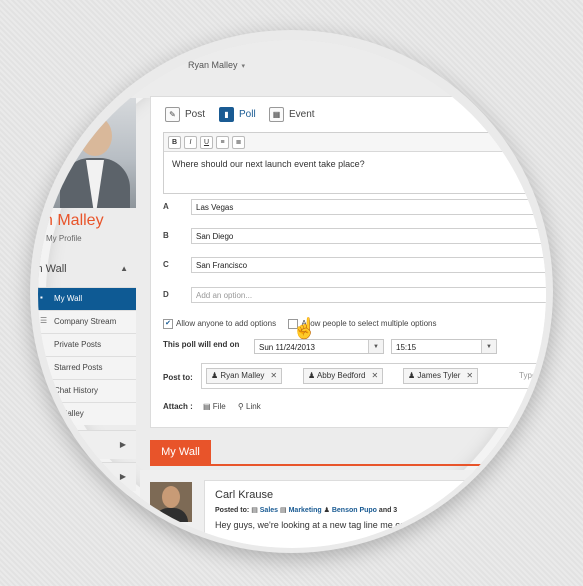 The width and height of the screenshot is (583, 586). Describe the element at coordinates (166, 235) in the screenshot. I see `option-letter: B` at that location.